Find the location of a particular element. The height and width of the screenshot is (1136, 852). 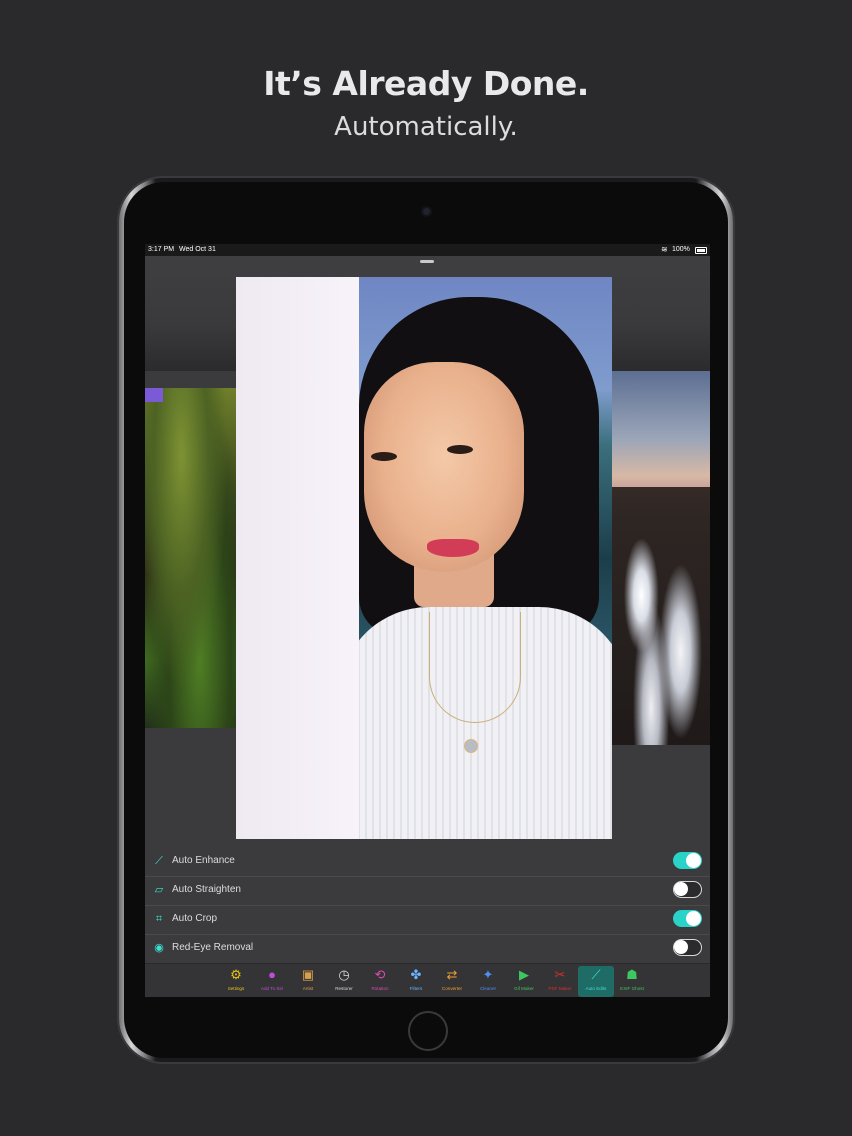

cleaner-icon: ✦ is located at coordinates (488, 974).